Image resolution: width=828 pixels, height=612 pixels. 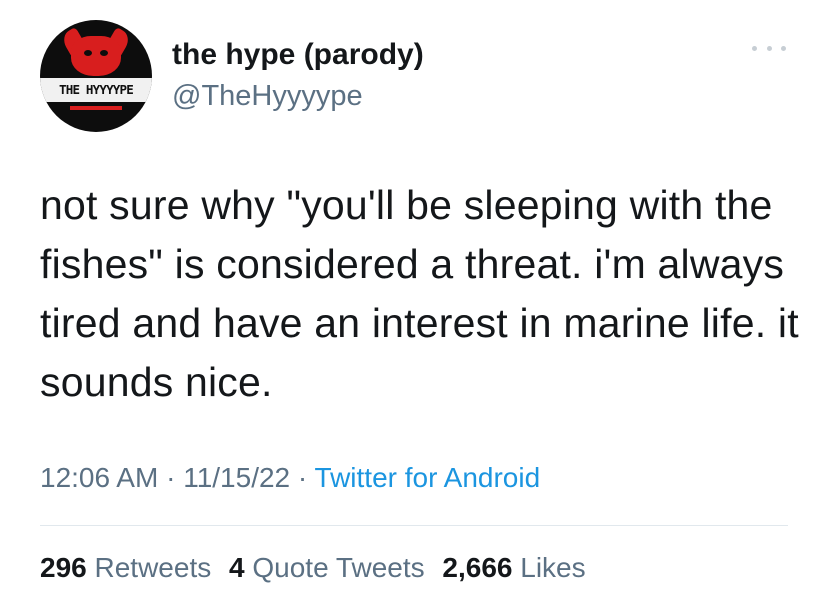 What do you see at coordinates (104, 53) in the screenshot?
I see `devil-right-eye` at bounding box center [104, 53].